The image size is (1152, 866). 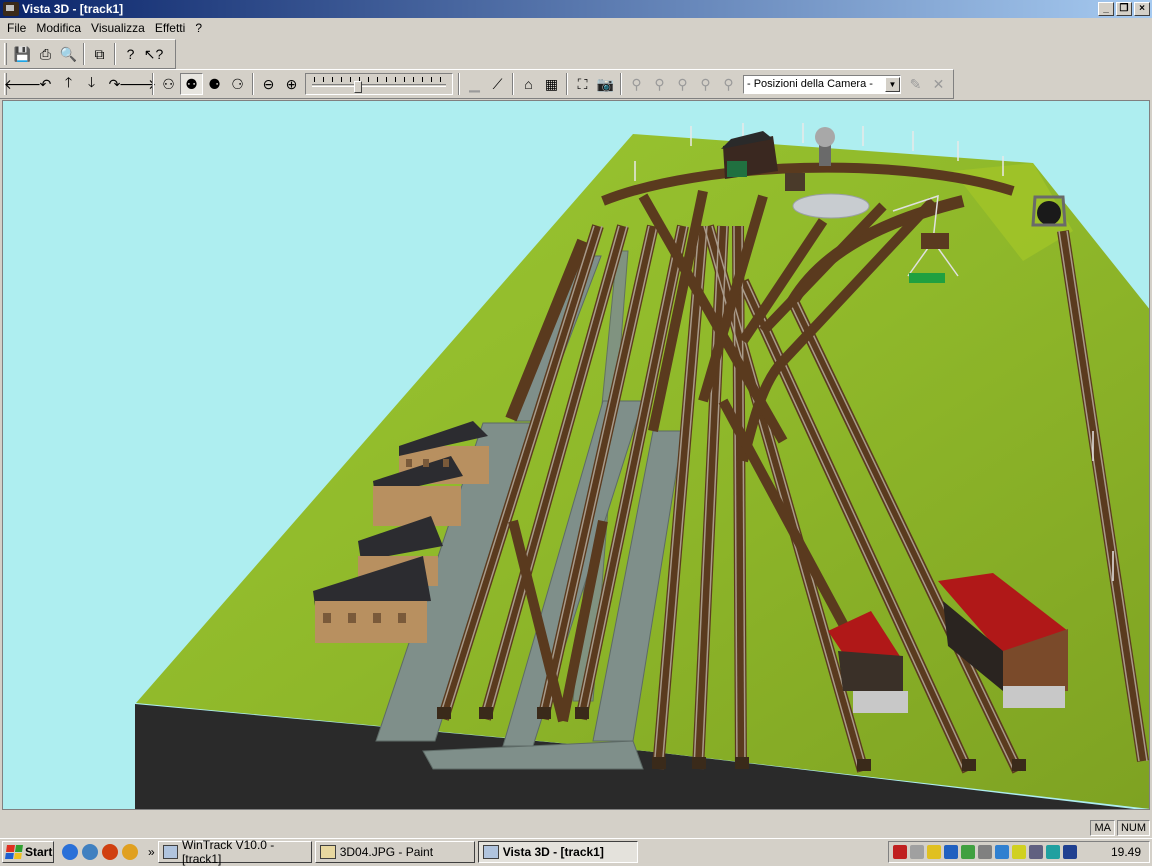 I want to click on toolbar-grip, so click(x=5, y=54).